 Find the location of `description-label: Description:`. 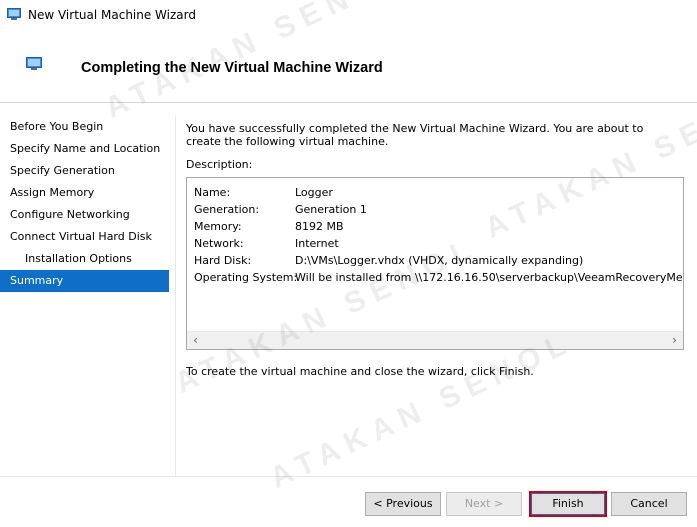

description-label: Description: is located at coordinates (219, 164).